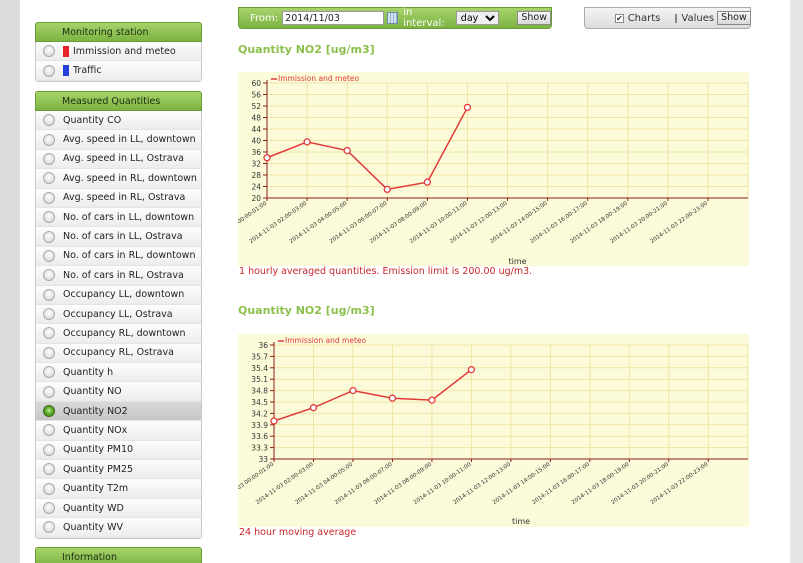 Image resolution: width=803 pixels, height=563 pixels. I want to click on chart-1-title: Quantity NO2 [ug/m3], so click(306, 49).